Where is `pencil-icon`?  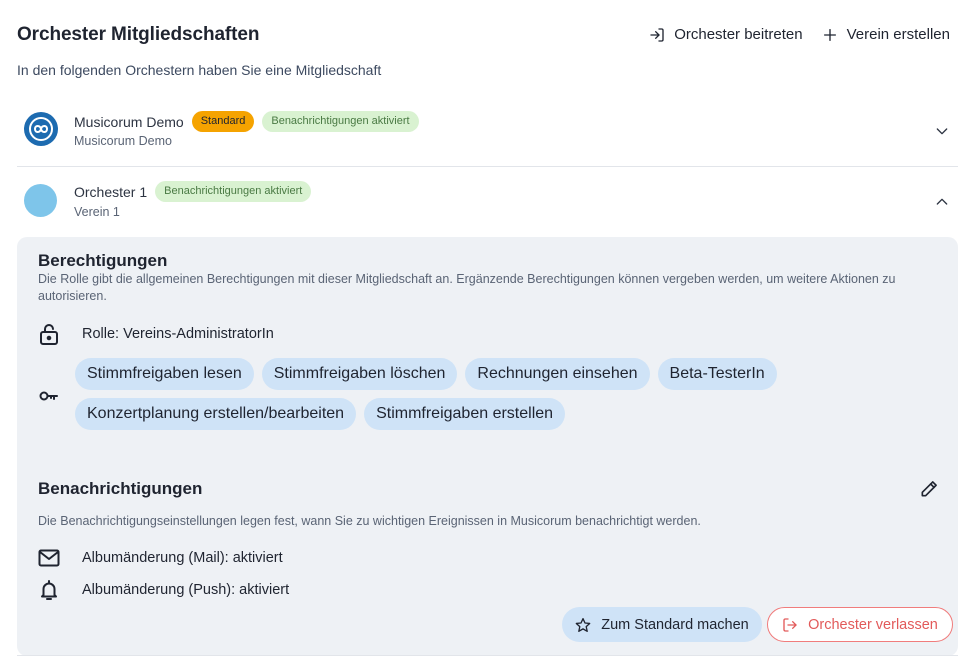
pencil-icon is located at coordinates (929, 489).